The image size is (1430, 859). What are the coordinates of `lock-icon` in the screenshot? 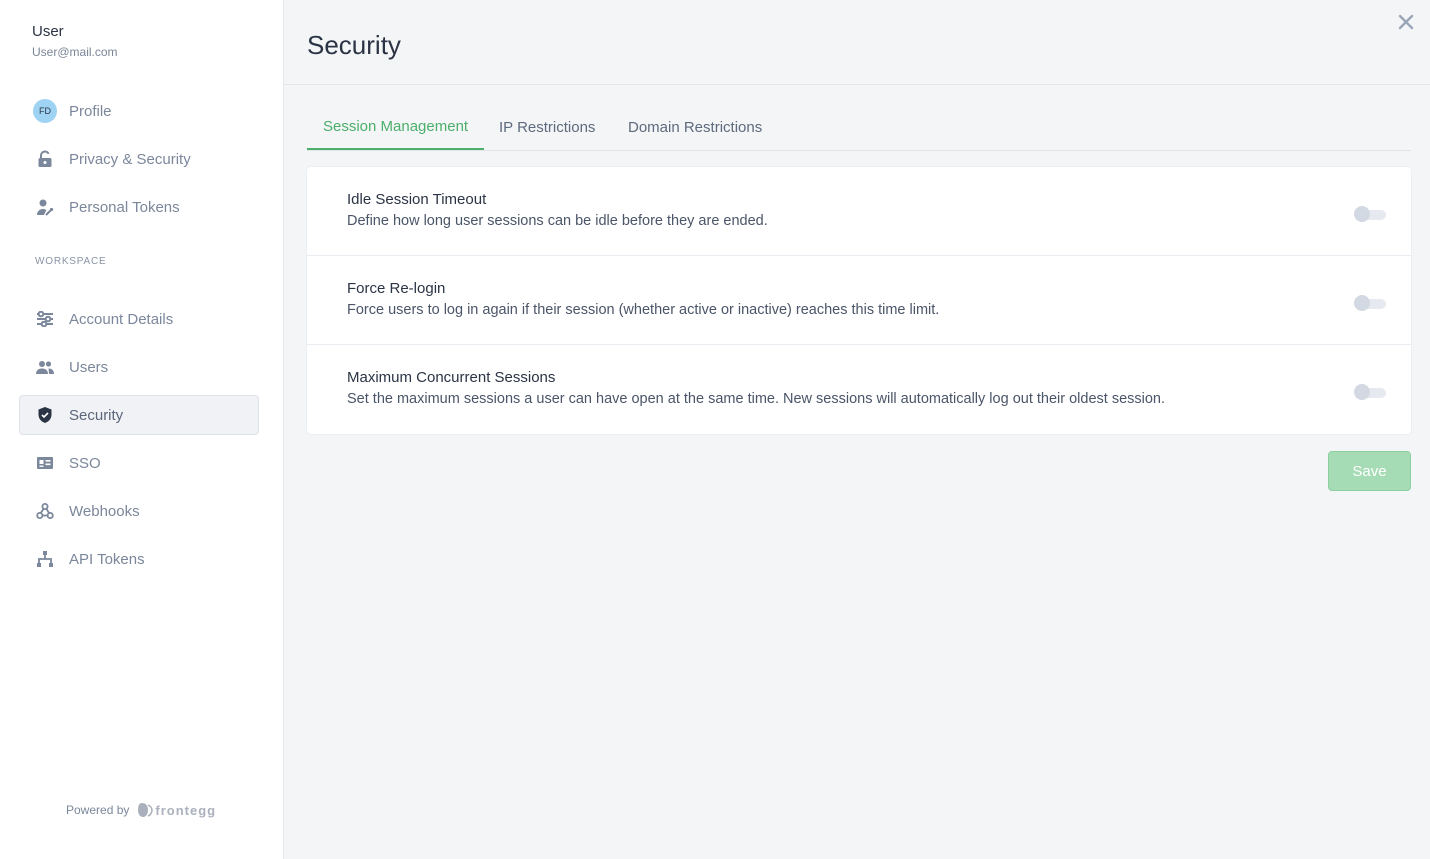 It's located at (45, 159).